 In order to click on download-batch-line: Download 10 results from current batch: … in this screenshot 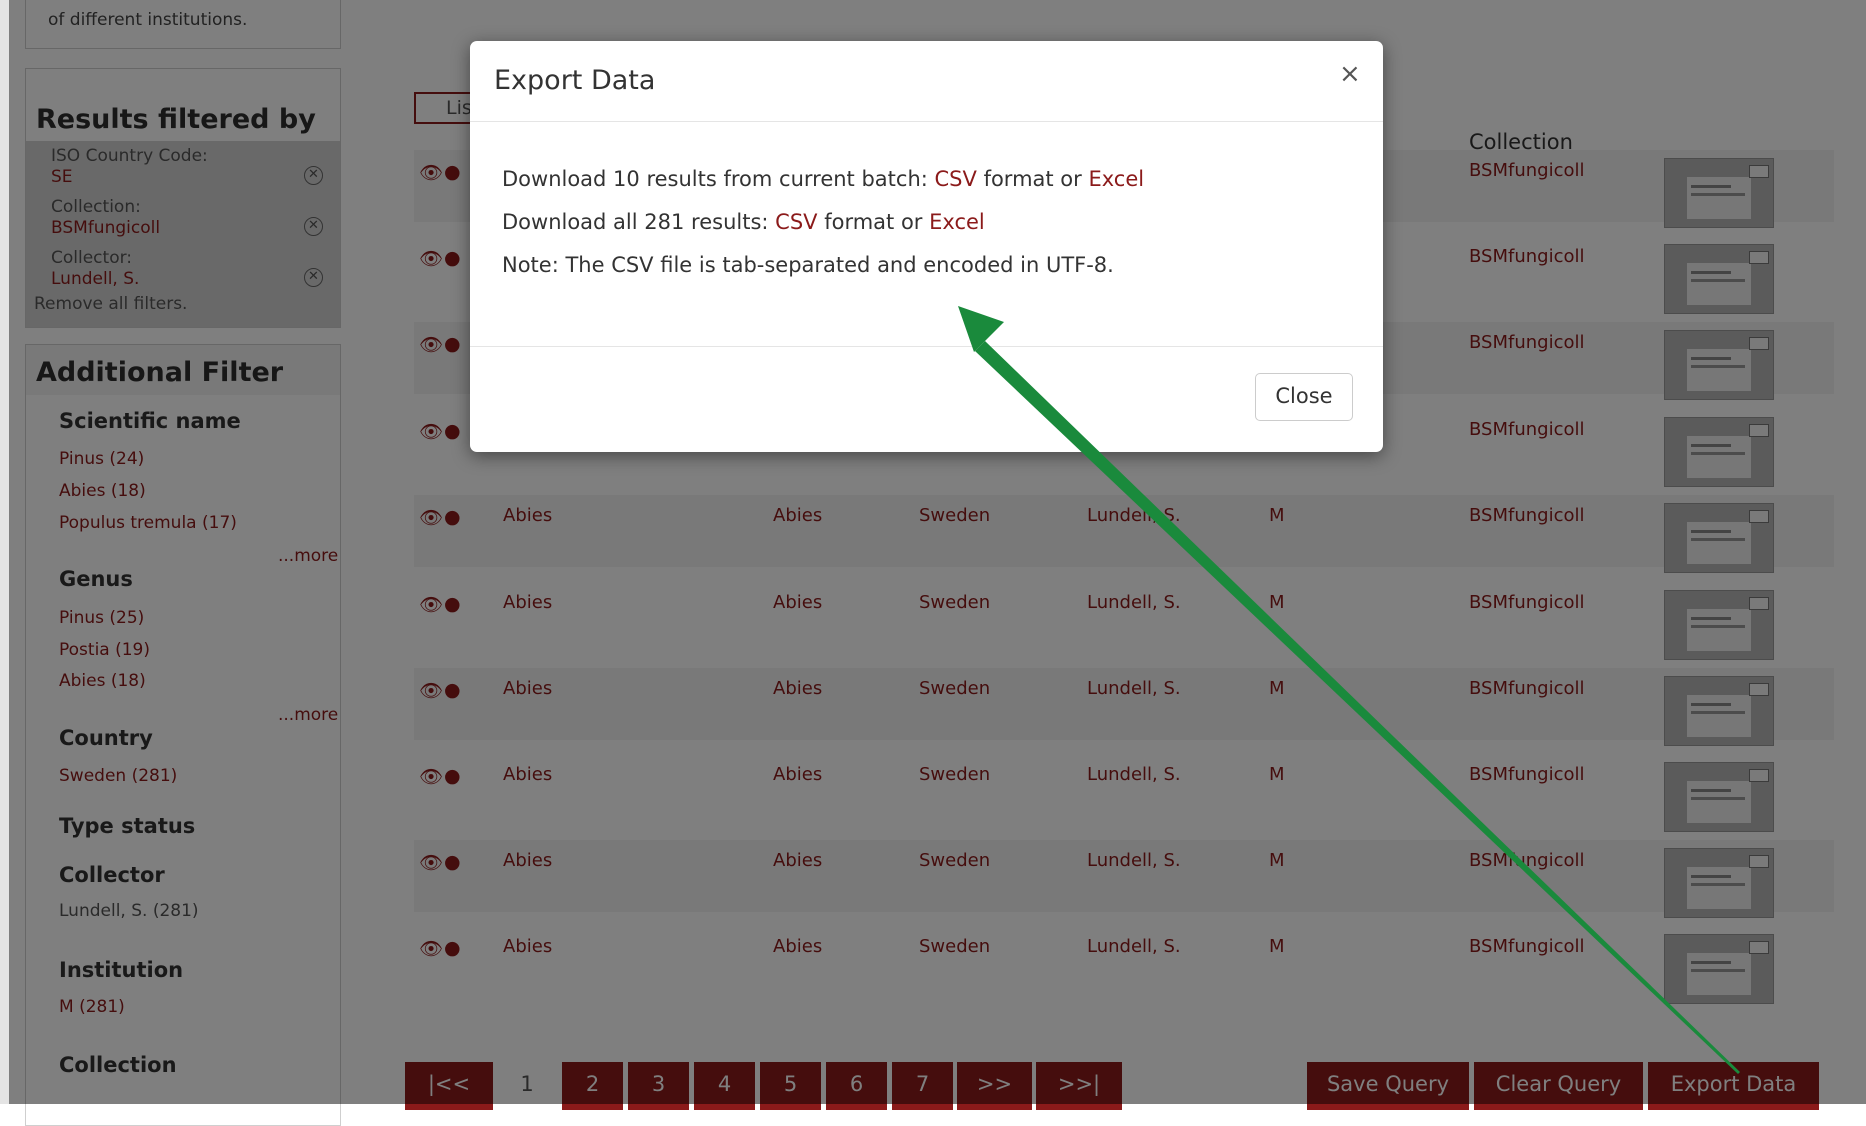, I will do `click(823, 179)`.